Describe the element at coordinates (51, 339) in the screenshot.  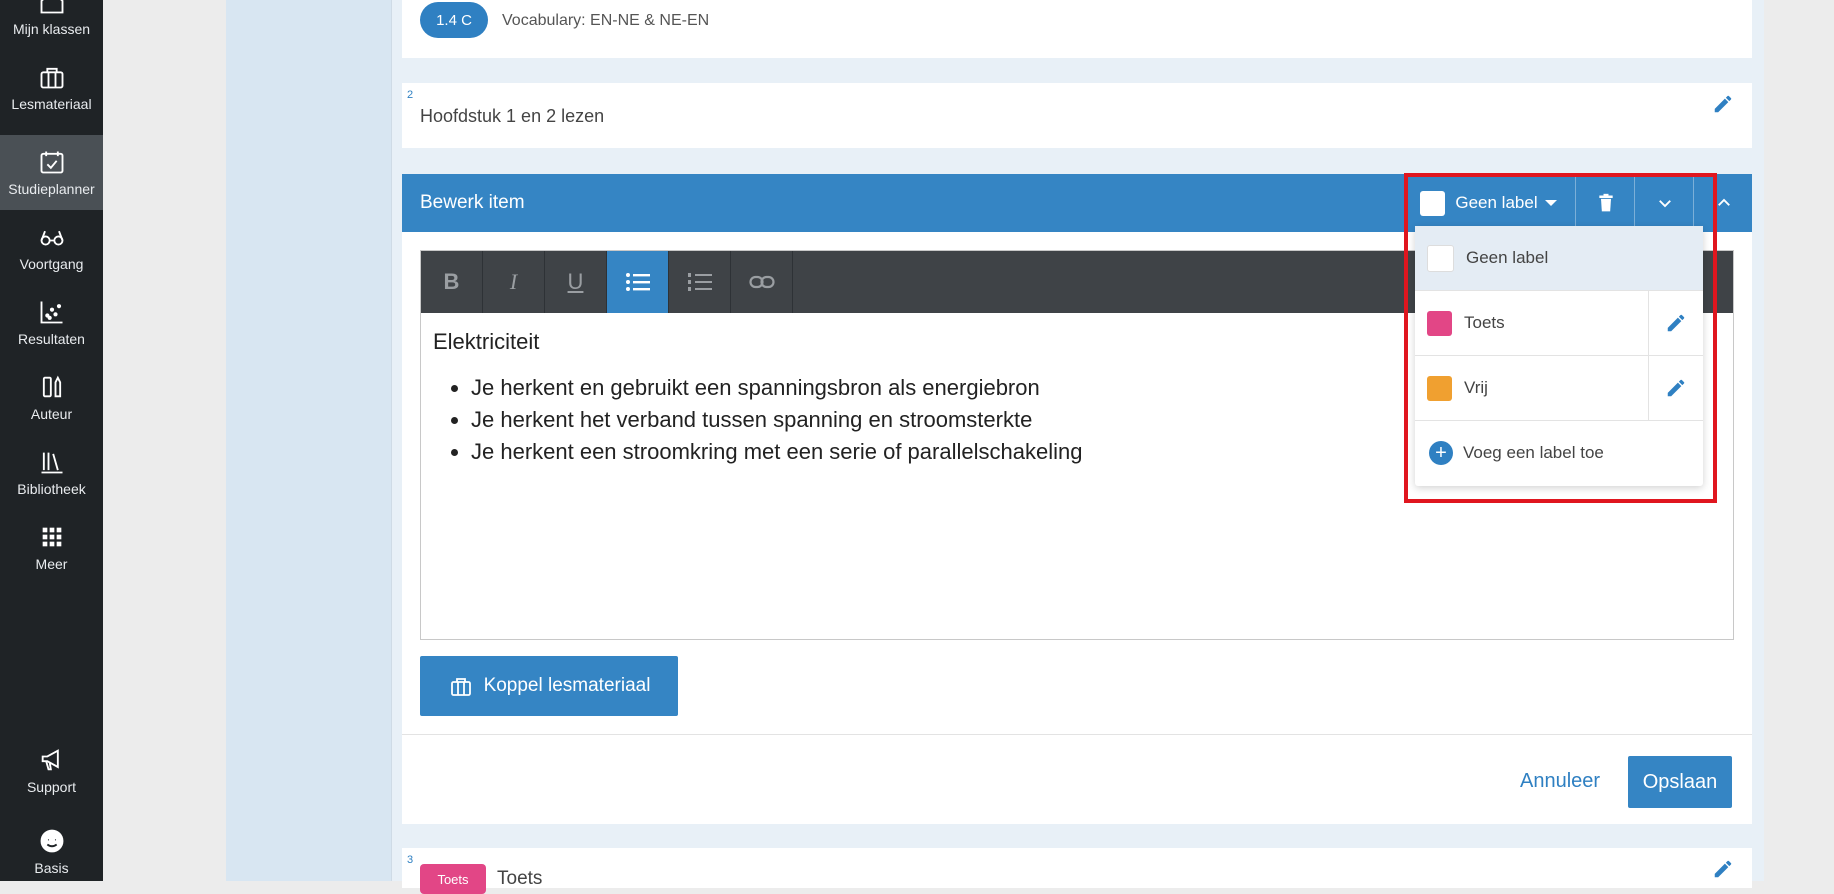
I see `nav-label: Resultaten` at that location.